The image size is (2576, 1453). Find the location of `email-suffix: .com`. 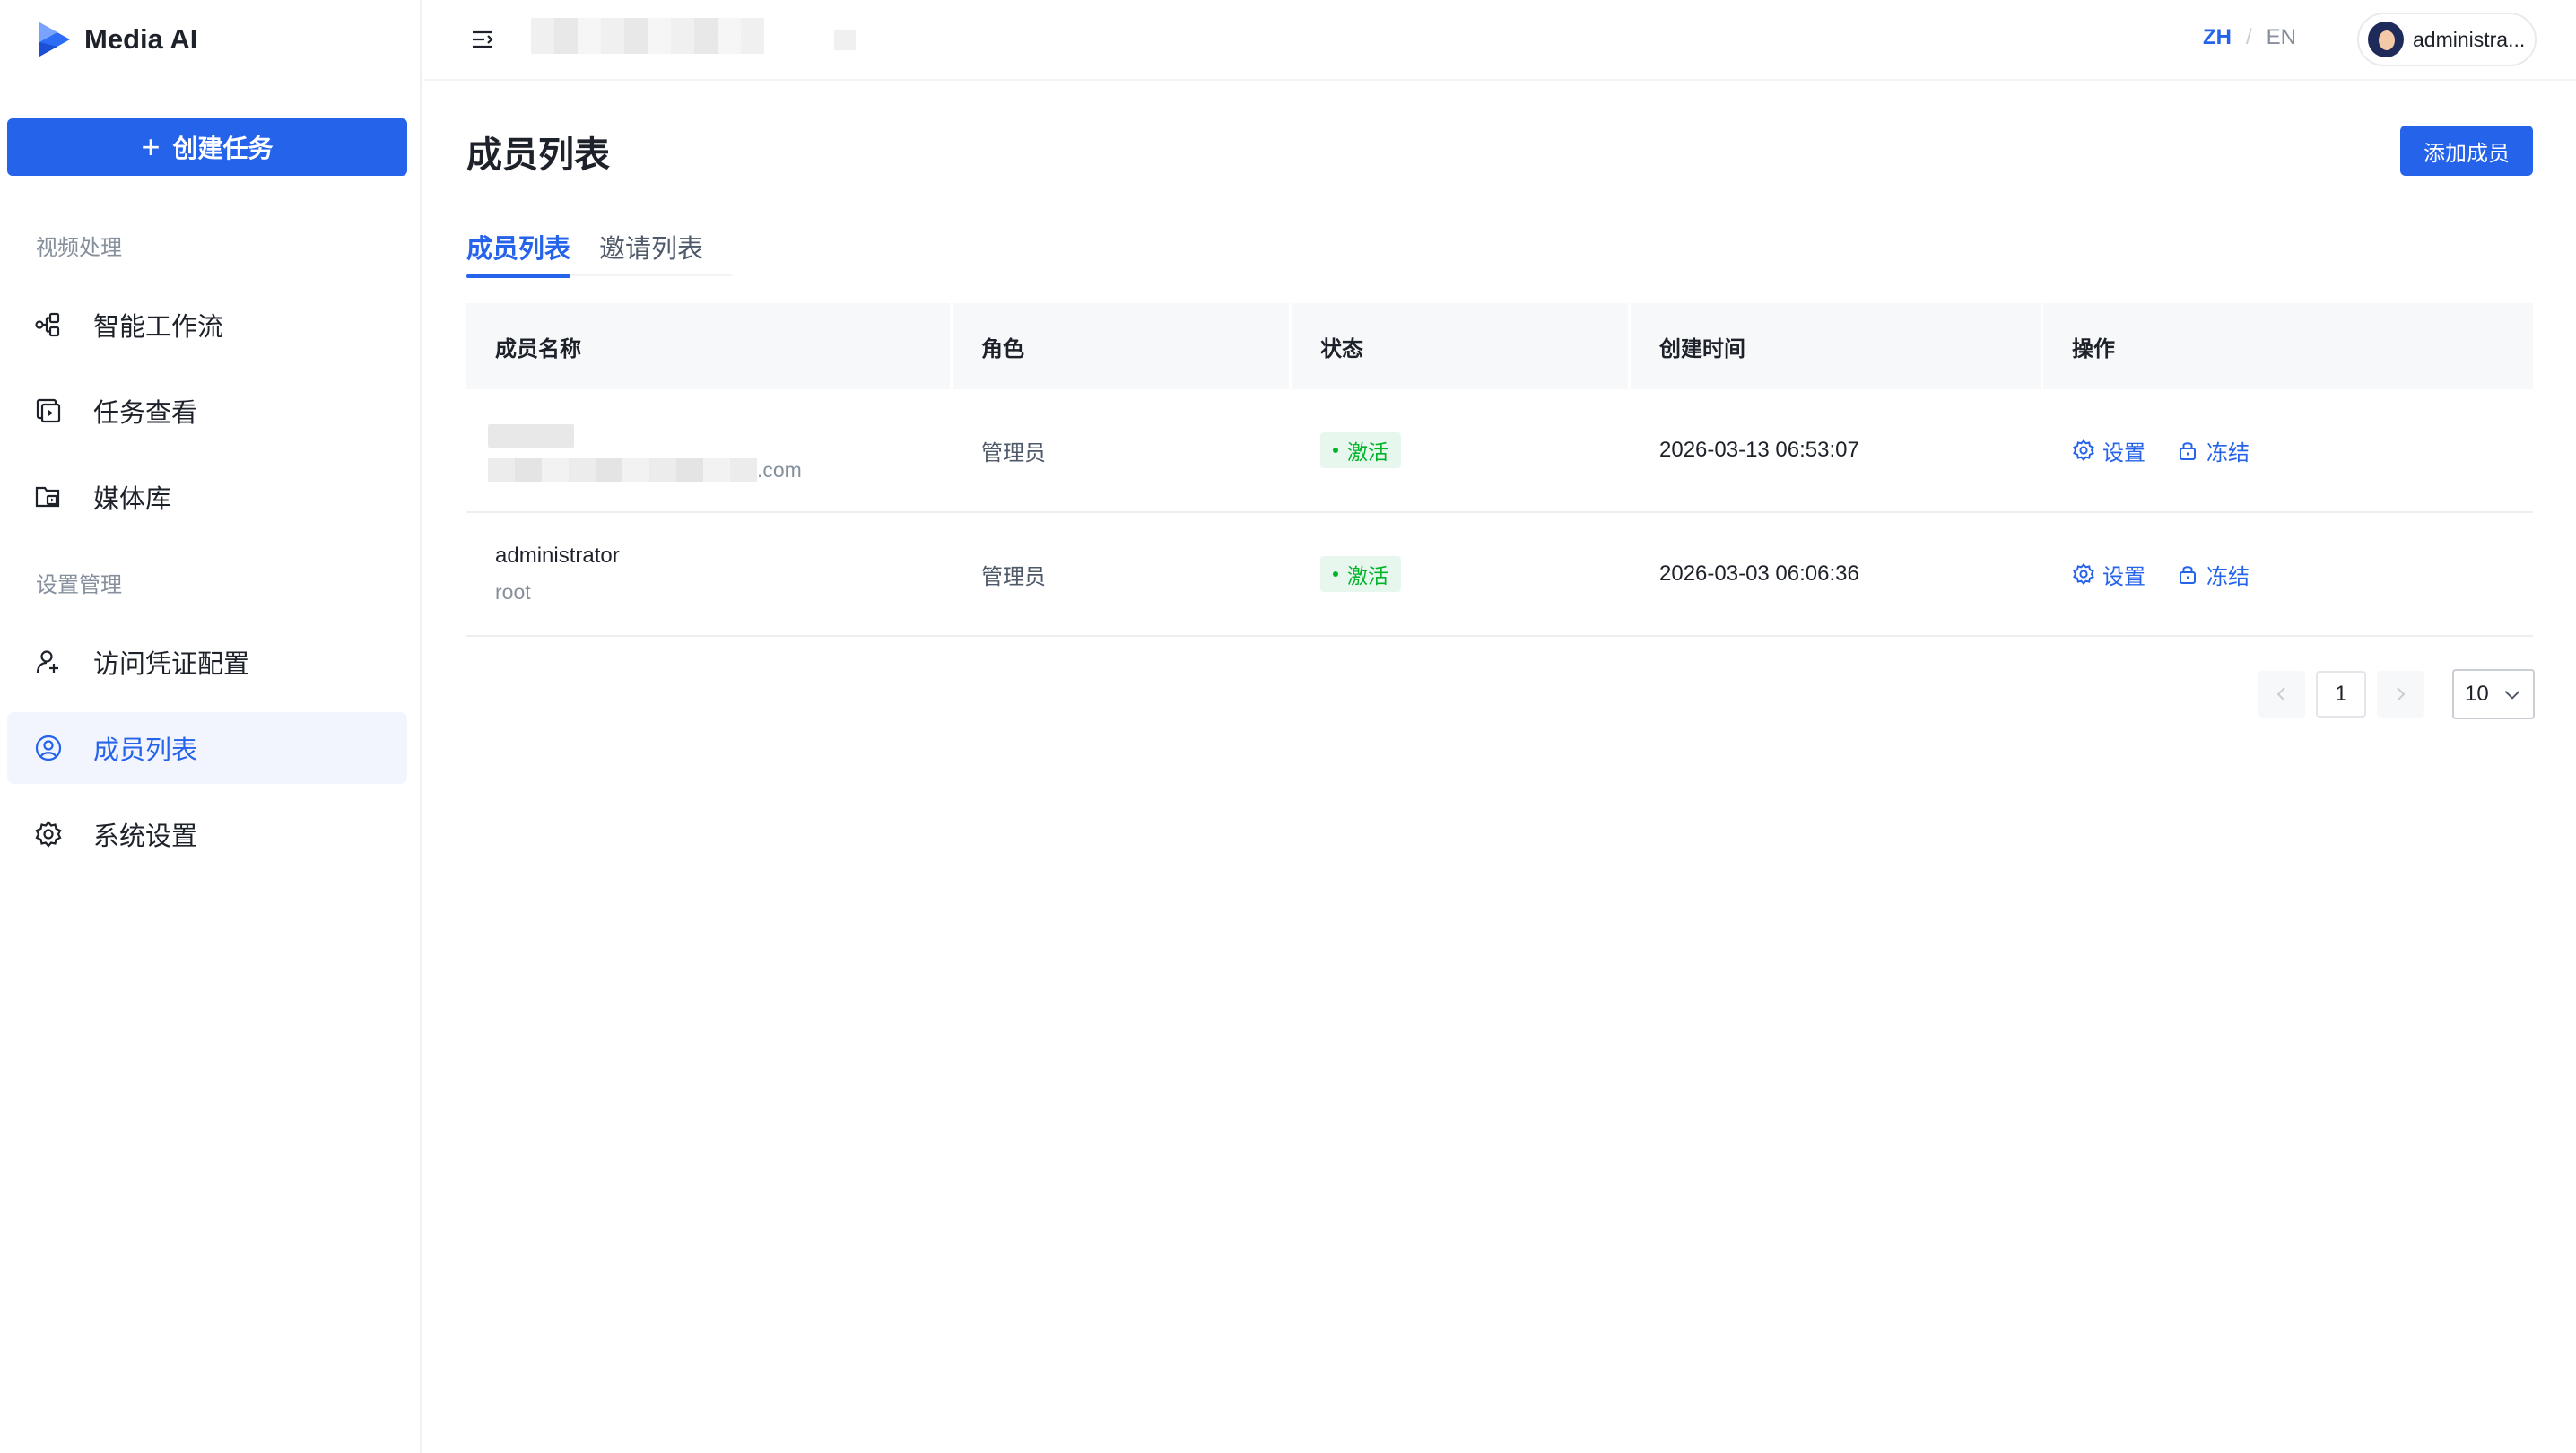

email-suffix: .com is located at coordinates (779, 469).